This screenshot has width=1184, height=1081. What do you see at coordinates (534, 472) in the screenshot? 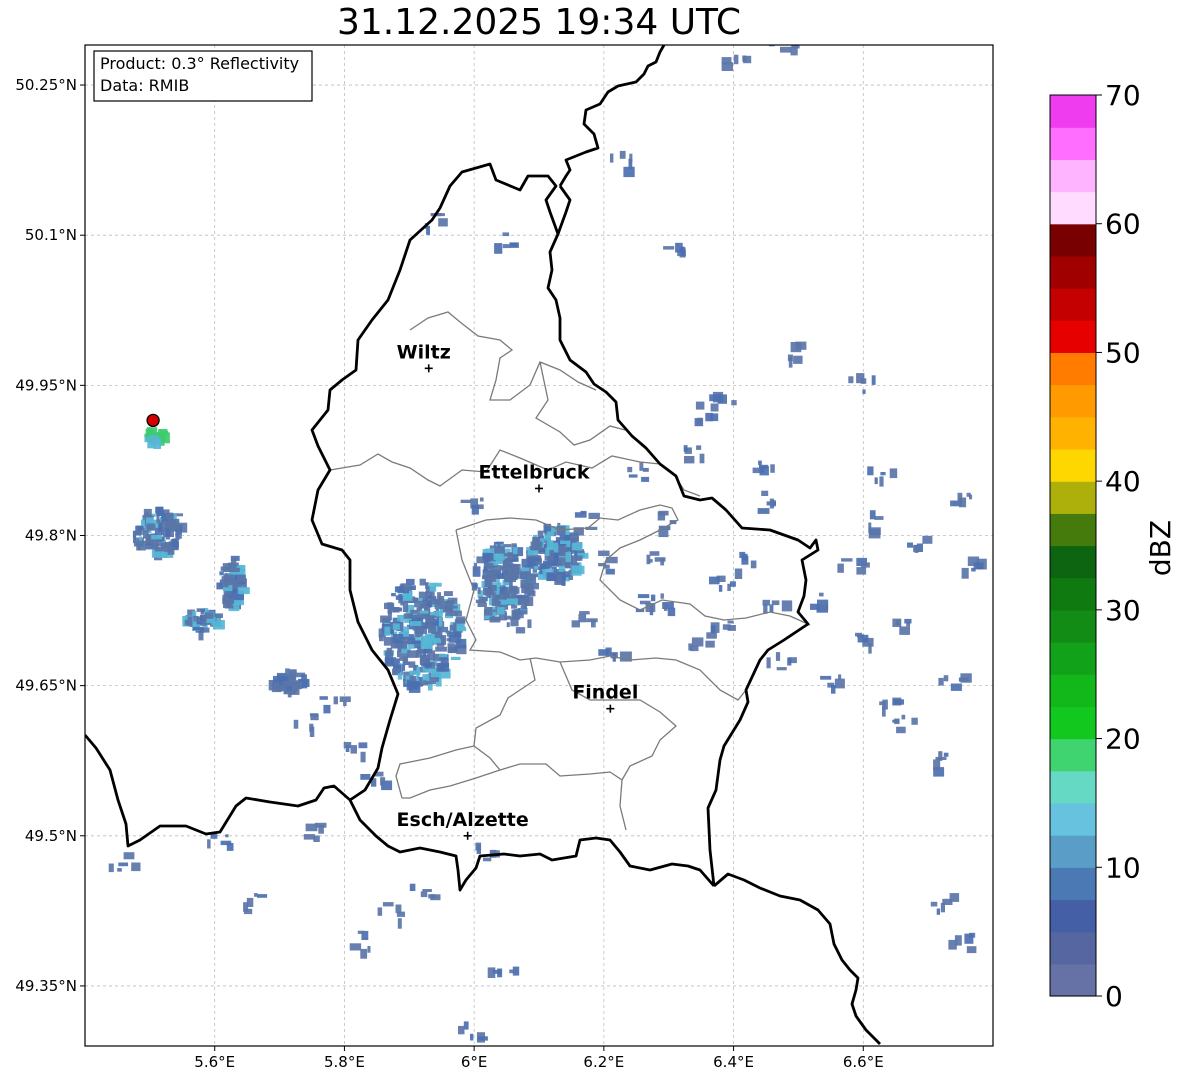
I see `city-label: Ettelbruck` at bounding box center [534, 472].